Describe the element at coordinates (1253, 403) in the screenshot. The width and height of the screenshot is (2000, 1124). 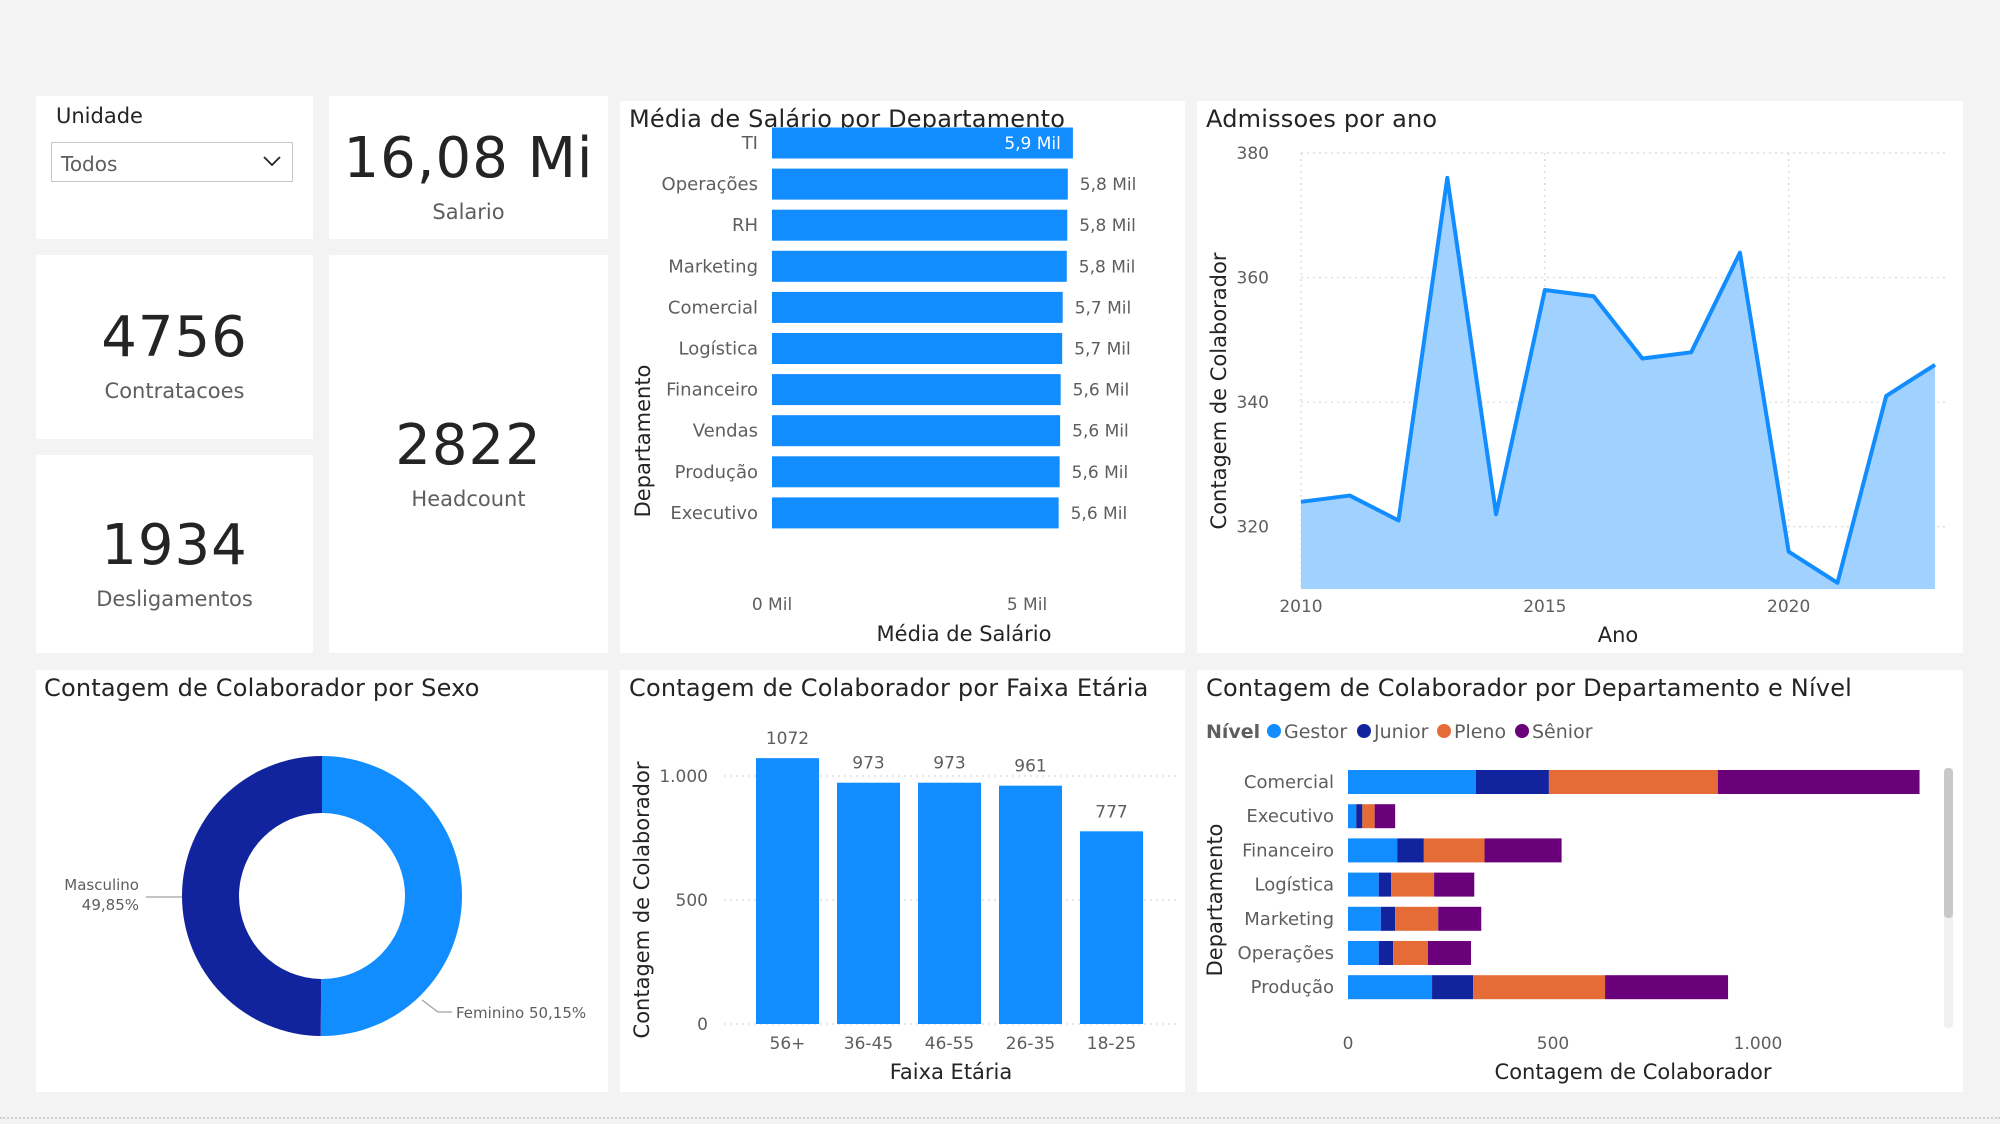
I see `y-tick-label: 340` at that location.